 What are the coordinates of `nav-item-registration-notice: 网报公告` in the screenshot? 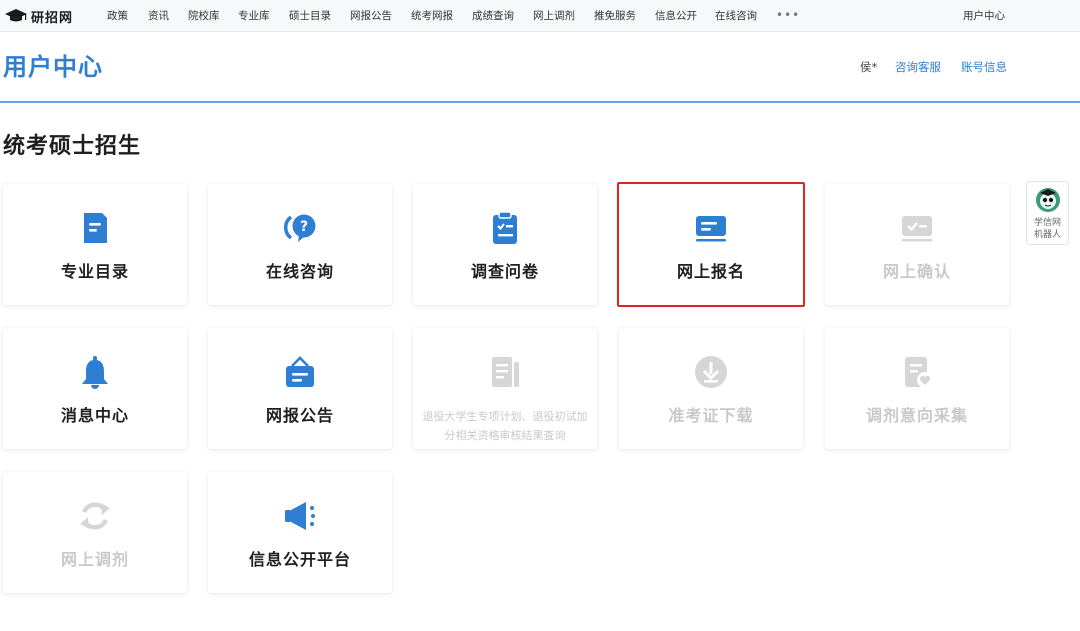 It's located at (371, 16).